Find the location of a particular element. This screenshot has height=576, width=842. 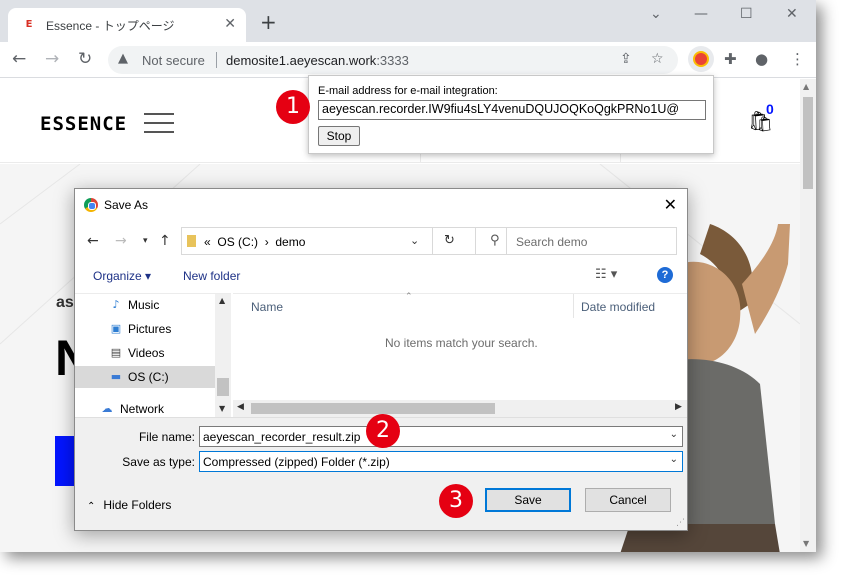

view-options-icon: ☷ ▾ is located at coordinates (606, 274).